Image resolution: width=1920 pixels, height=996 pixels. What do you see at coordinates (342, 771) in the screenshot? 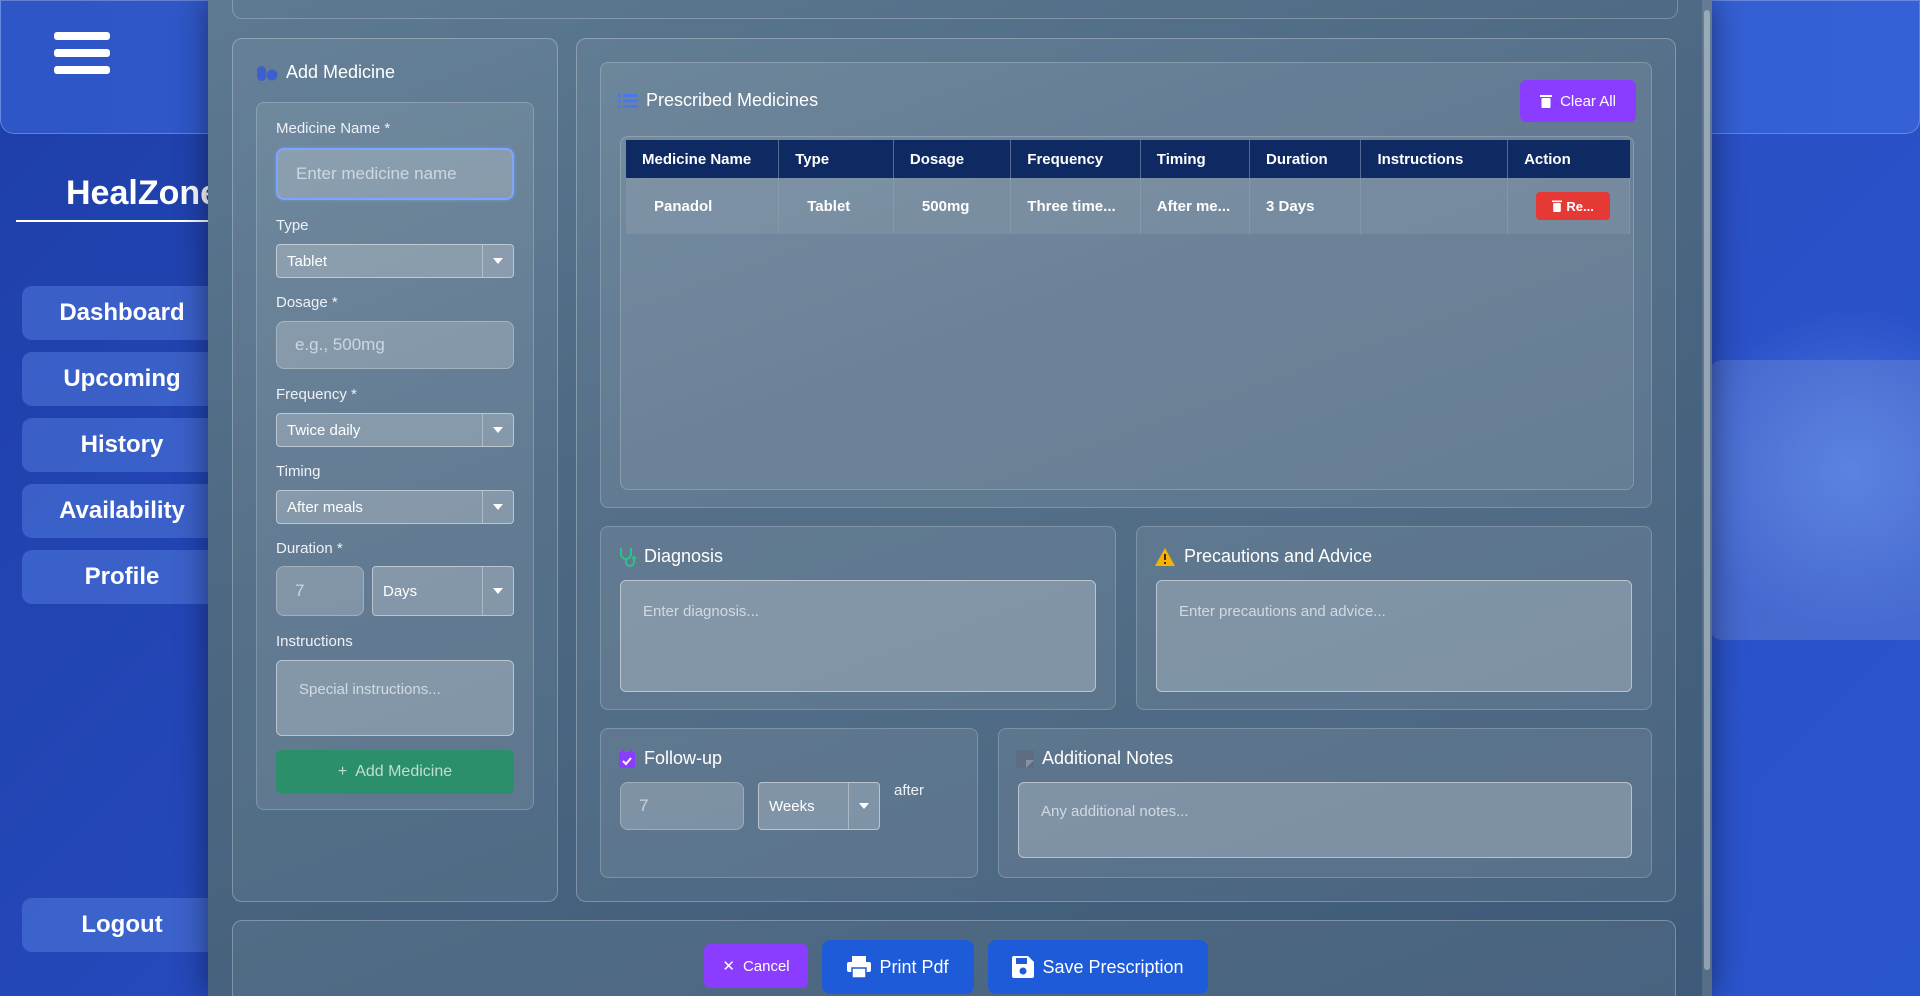
I see `plus-icon: +` at bounding box center [342, 771].